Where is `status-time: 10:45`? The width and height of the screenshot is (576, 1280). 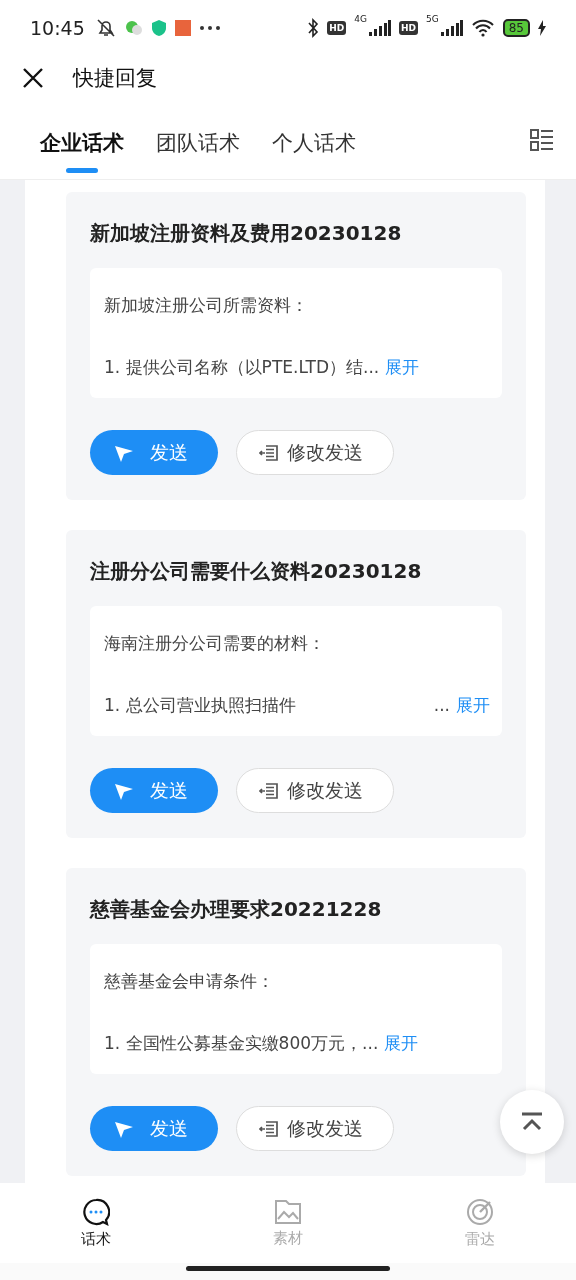 status-time: 10:45 is located at coordinates (57, 27).